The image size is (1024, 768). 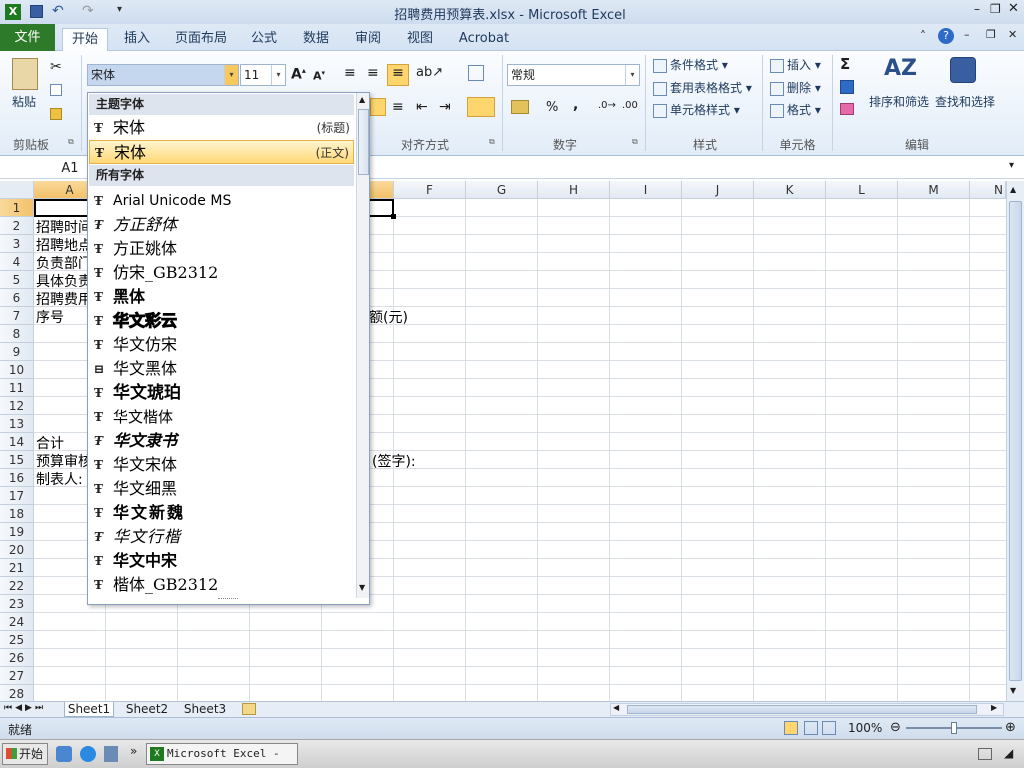 What do you see at coordinates (363, 142) in the screenshot?
I see `font-list-scroll-thumb` at bounding box center [363, 142].